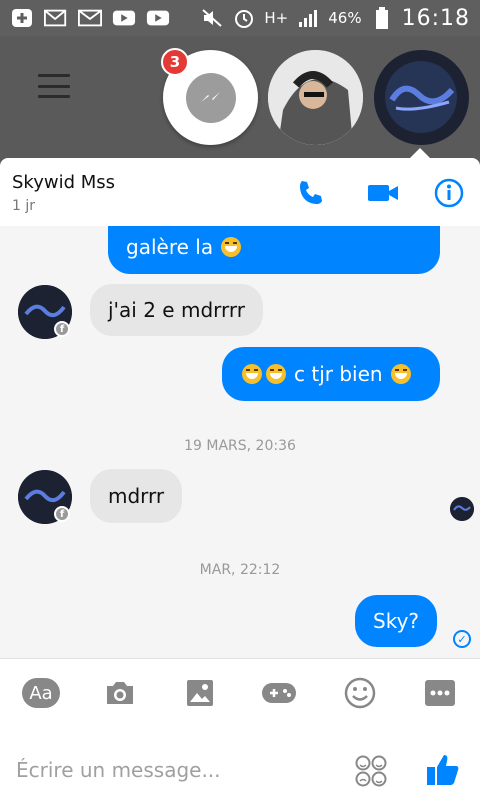  Describe the element at coordinates (308, 18) in the screenshot. I see `signal-icon` at that location.